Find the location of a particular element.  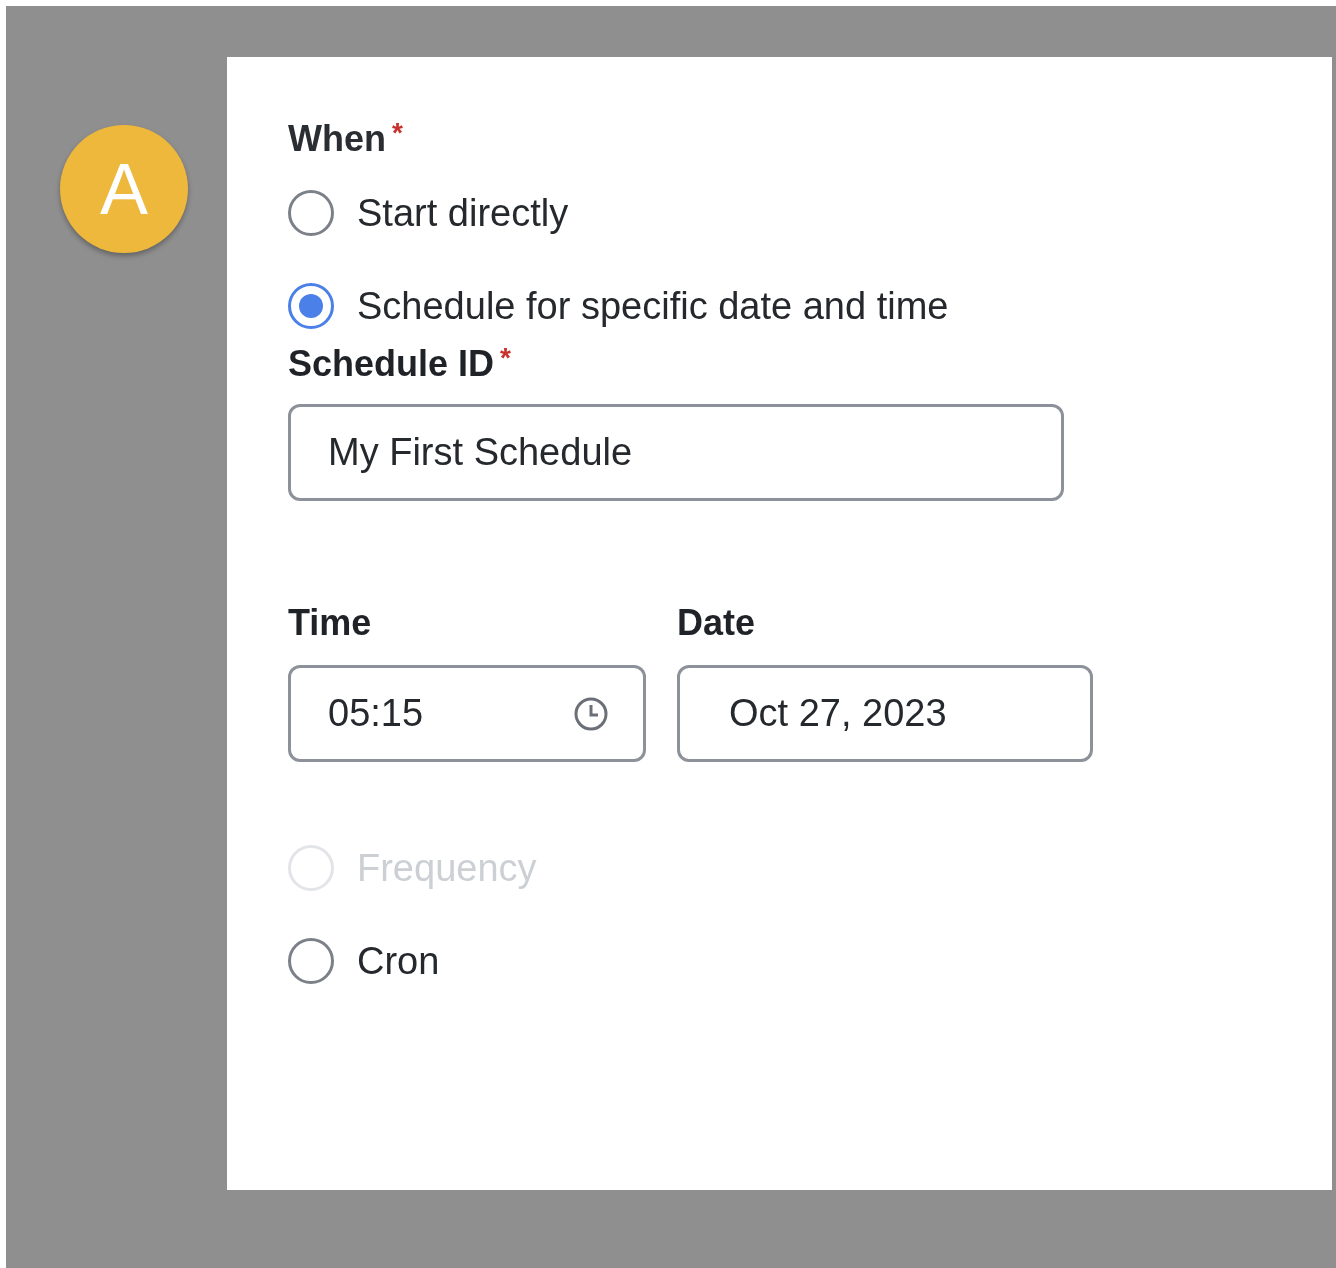

radio-label: Start directly is located at coordinates (463, 213).